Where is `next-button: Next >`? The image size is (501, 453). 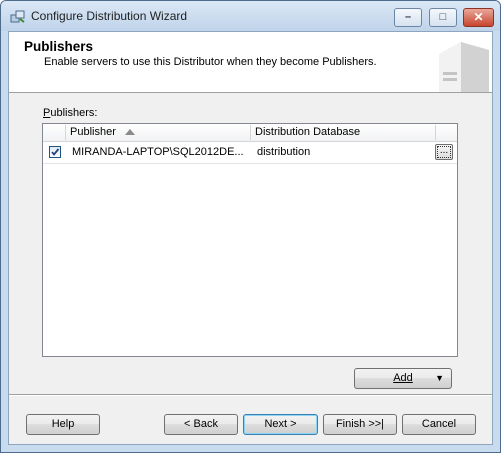
next-button: Next > is located at coordinates (280, 424).